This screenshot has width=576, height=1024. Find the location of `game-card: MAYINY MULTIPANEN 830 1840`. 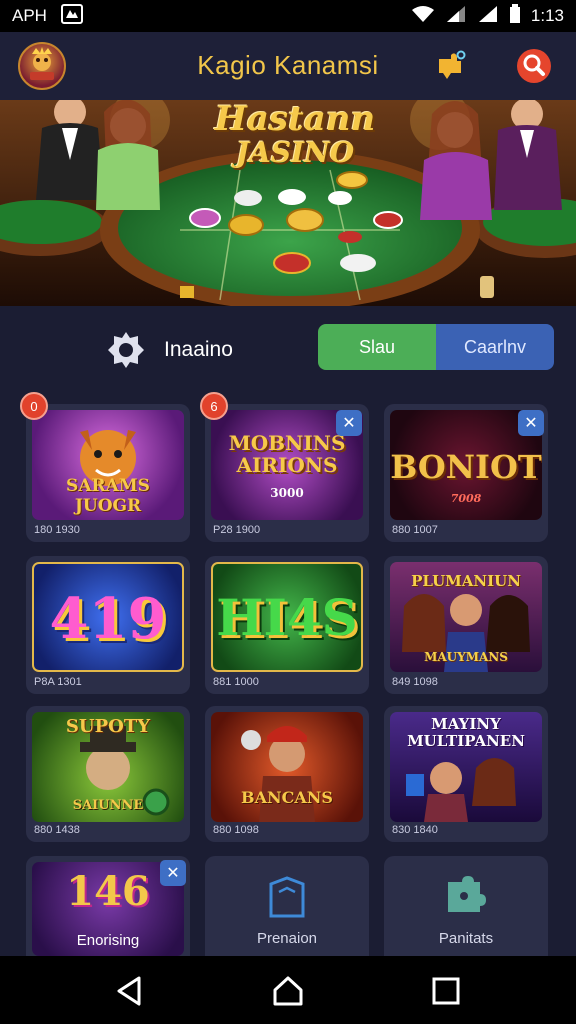

game-card: MAYINY MULTIPANEN 830 1840 is located at coordinates (466, 774).